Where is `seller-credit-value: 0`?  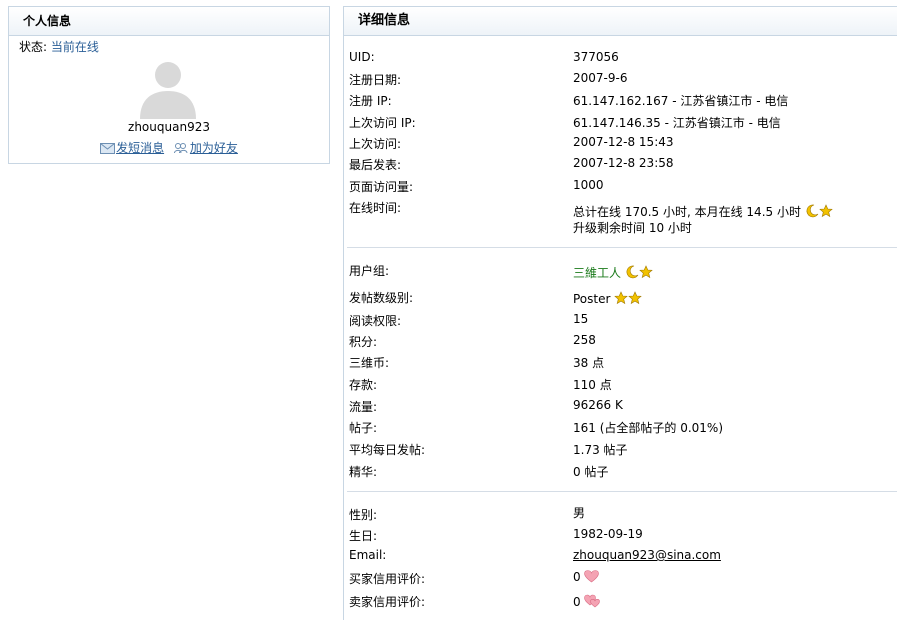
seller-credit-value: 0 is located at coordinates (587, 601).